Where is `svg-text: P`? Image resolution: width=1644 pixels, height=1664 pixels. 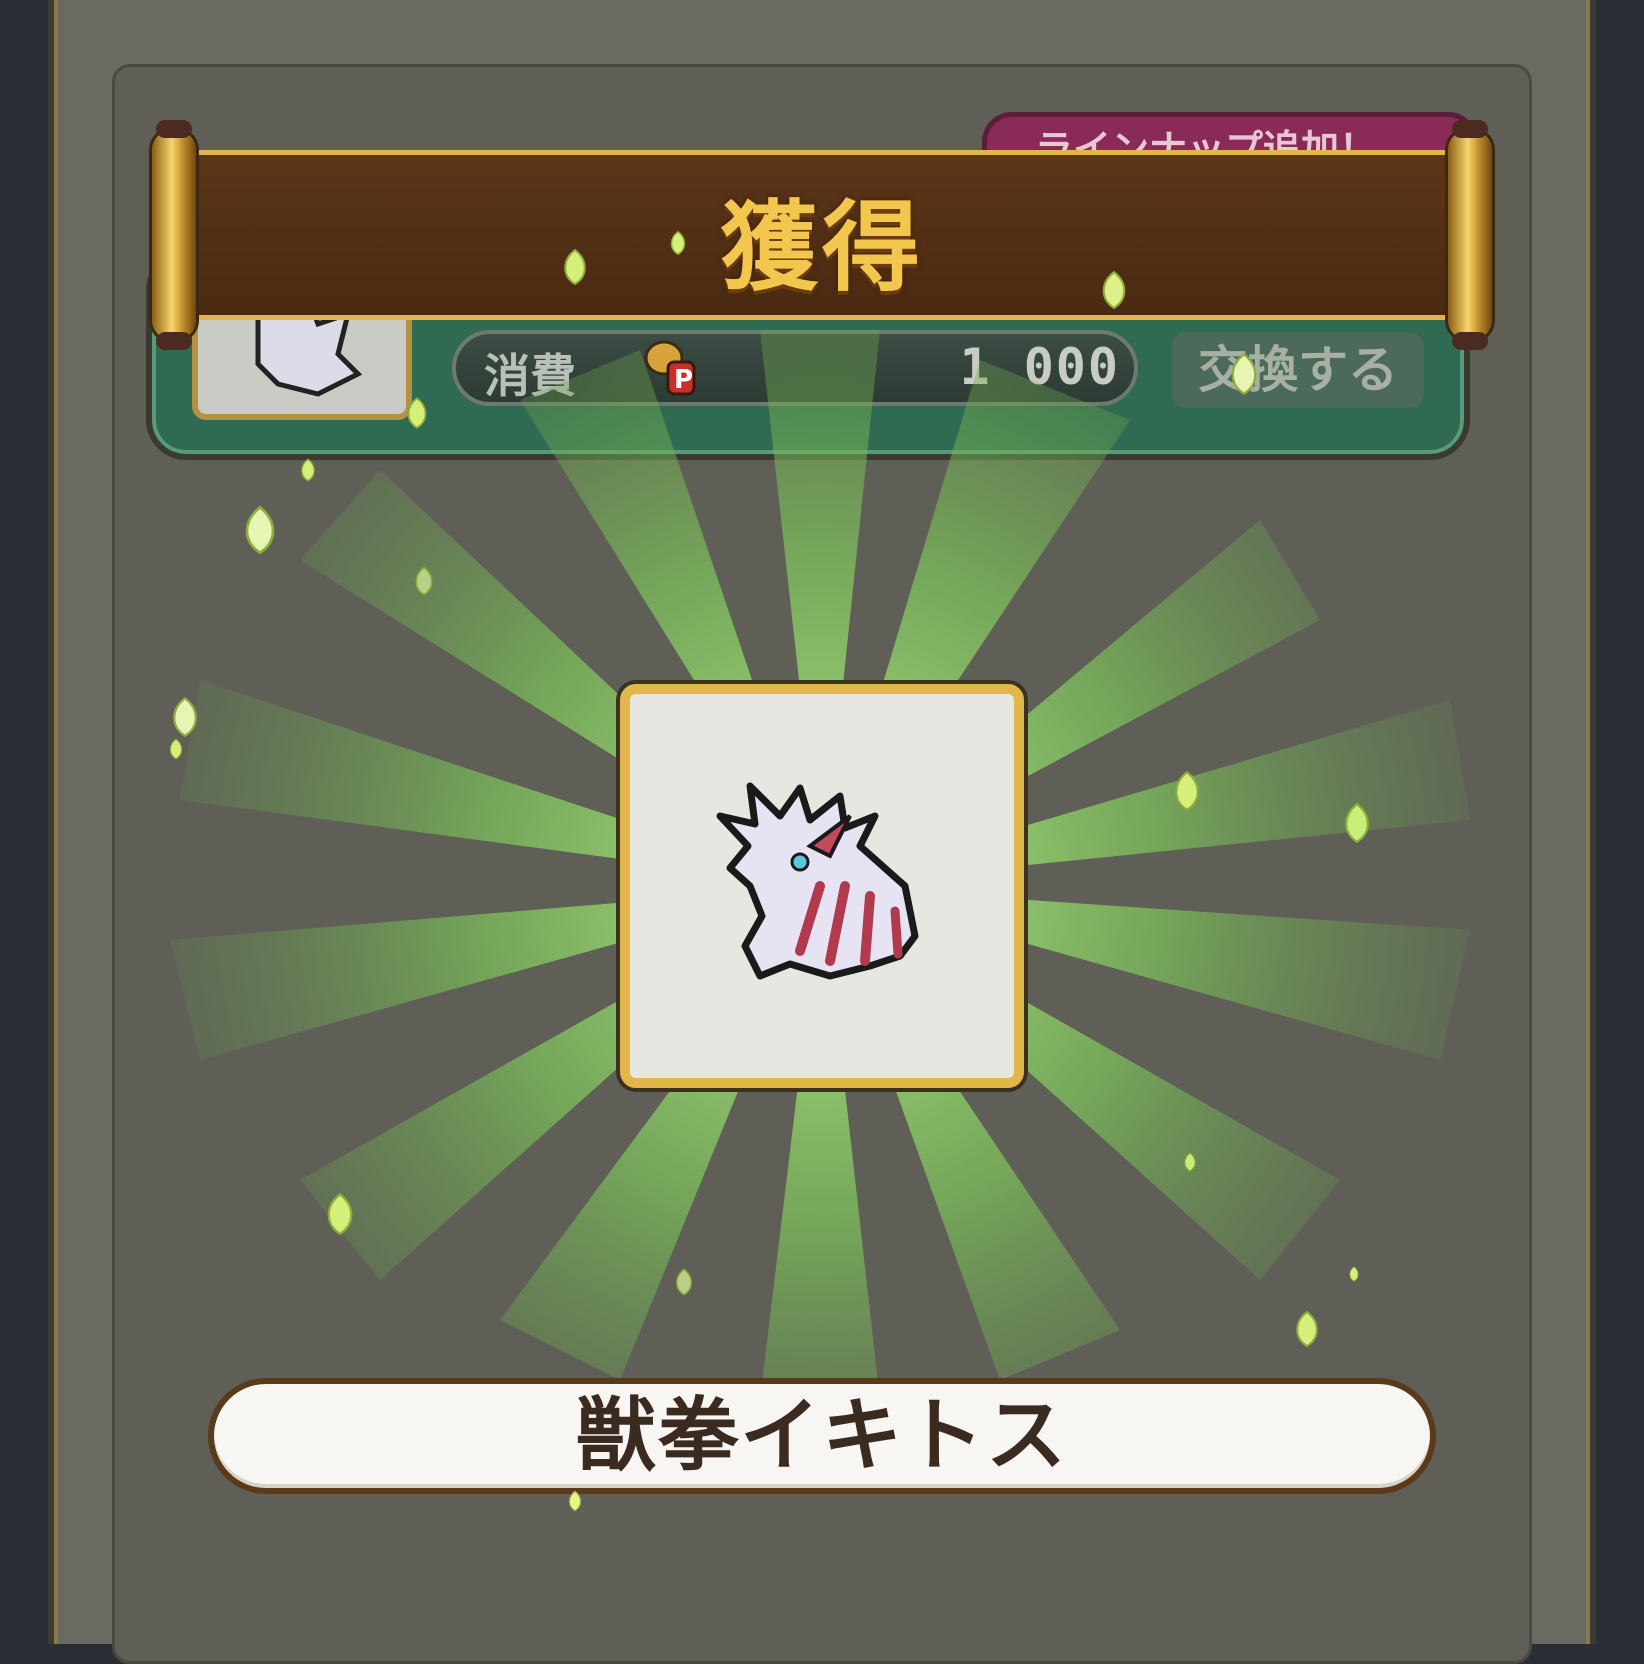 svg-text: P is located at coordinates (683, 380).